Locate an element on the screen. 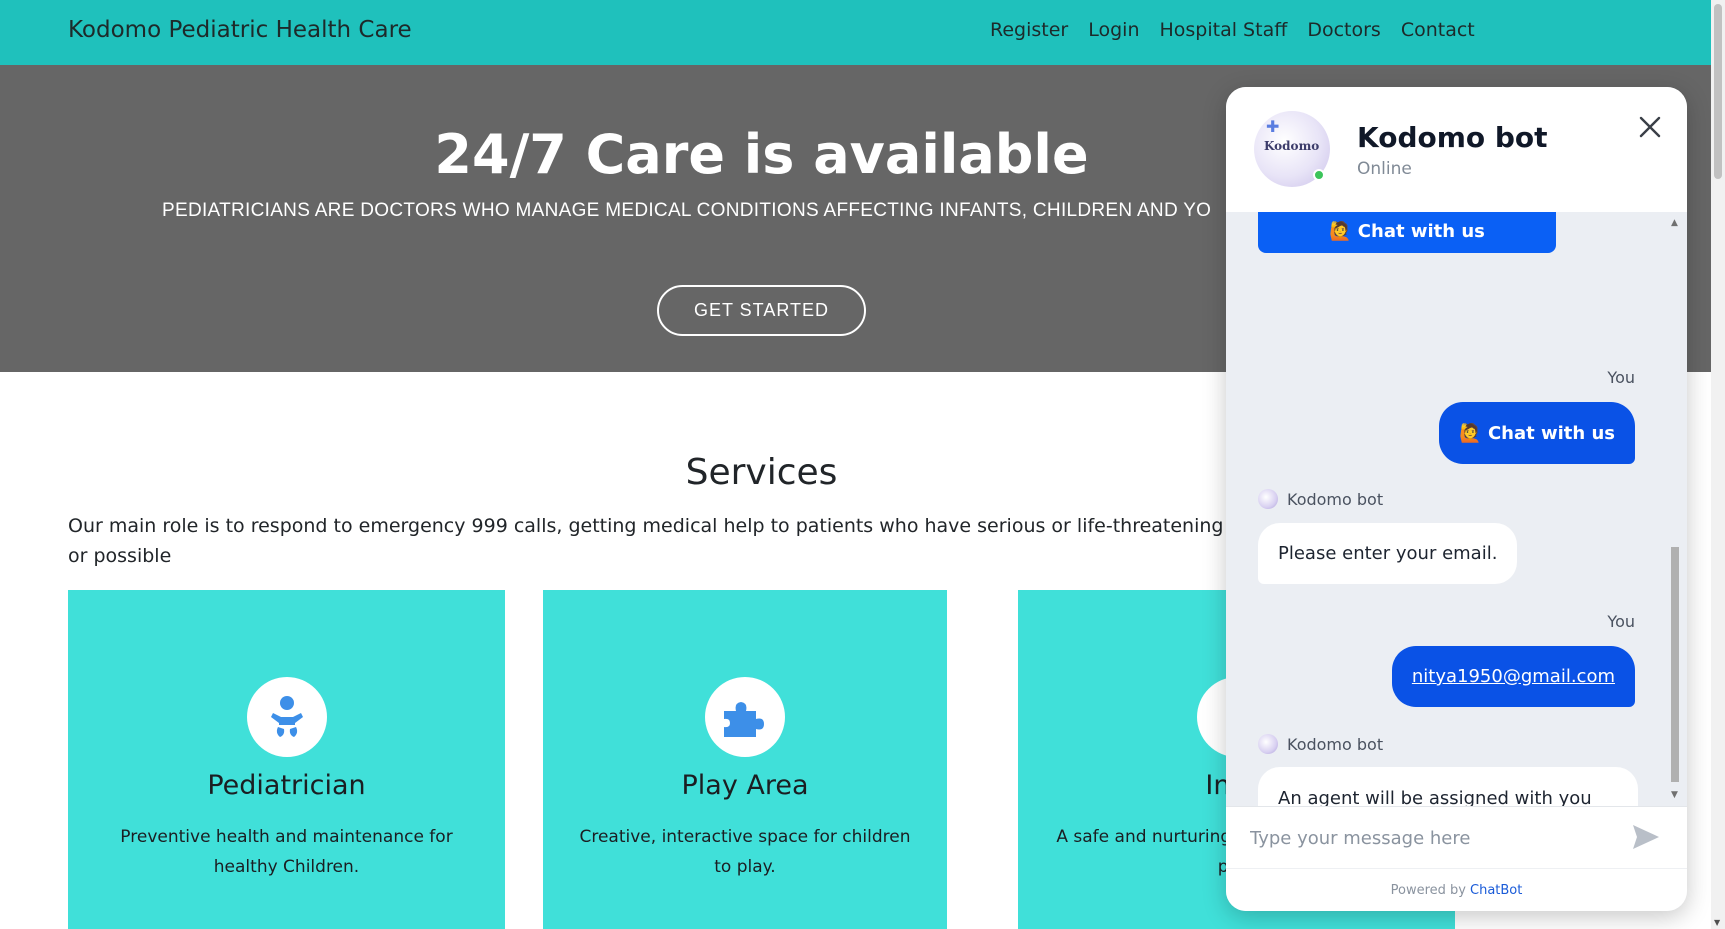  scroll-down-arrow-icon: ▼ is located at coordinates (1717, 922).